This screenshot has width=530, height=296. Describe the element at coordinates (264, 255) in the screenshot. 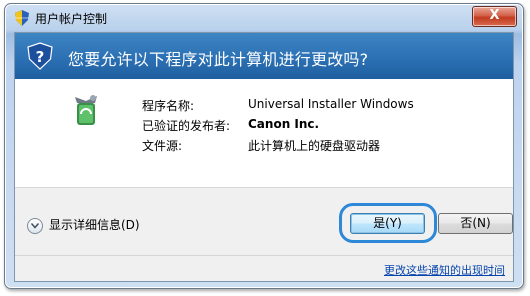

I see `footer-divider` at that location.